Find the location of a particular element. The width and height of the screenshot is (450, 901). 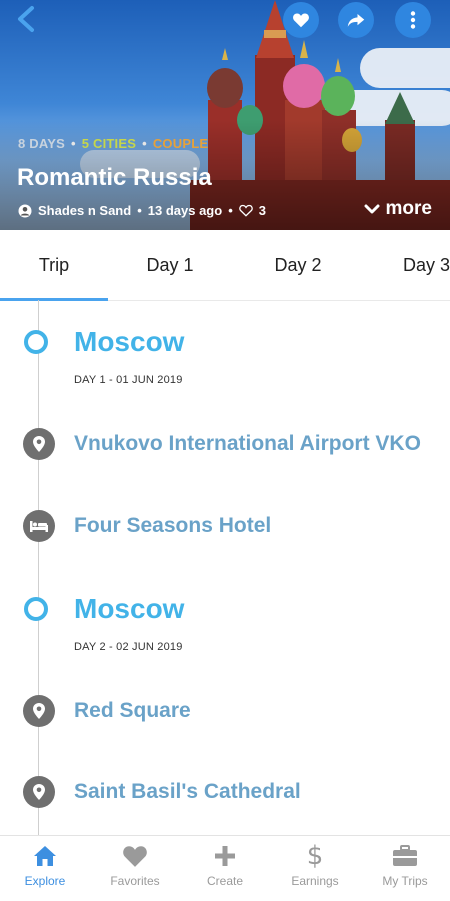

timeline-line is located at coordinates (38, 567).